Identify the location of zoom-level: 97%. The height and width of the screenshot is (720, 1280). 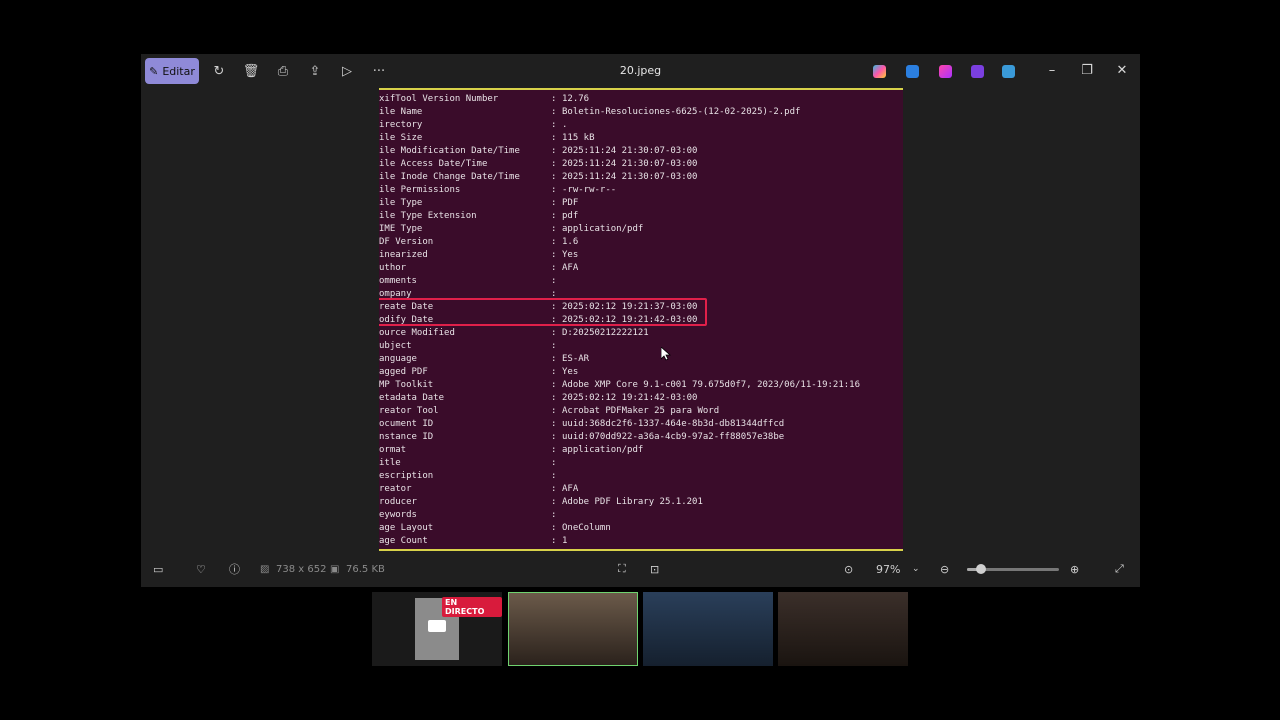
(888, 569).